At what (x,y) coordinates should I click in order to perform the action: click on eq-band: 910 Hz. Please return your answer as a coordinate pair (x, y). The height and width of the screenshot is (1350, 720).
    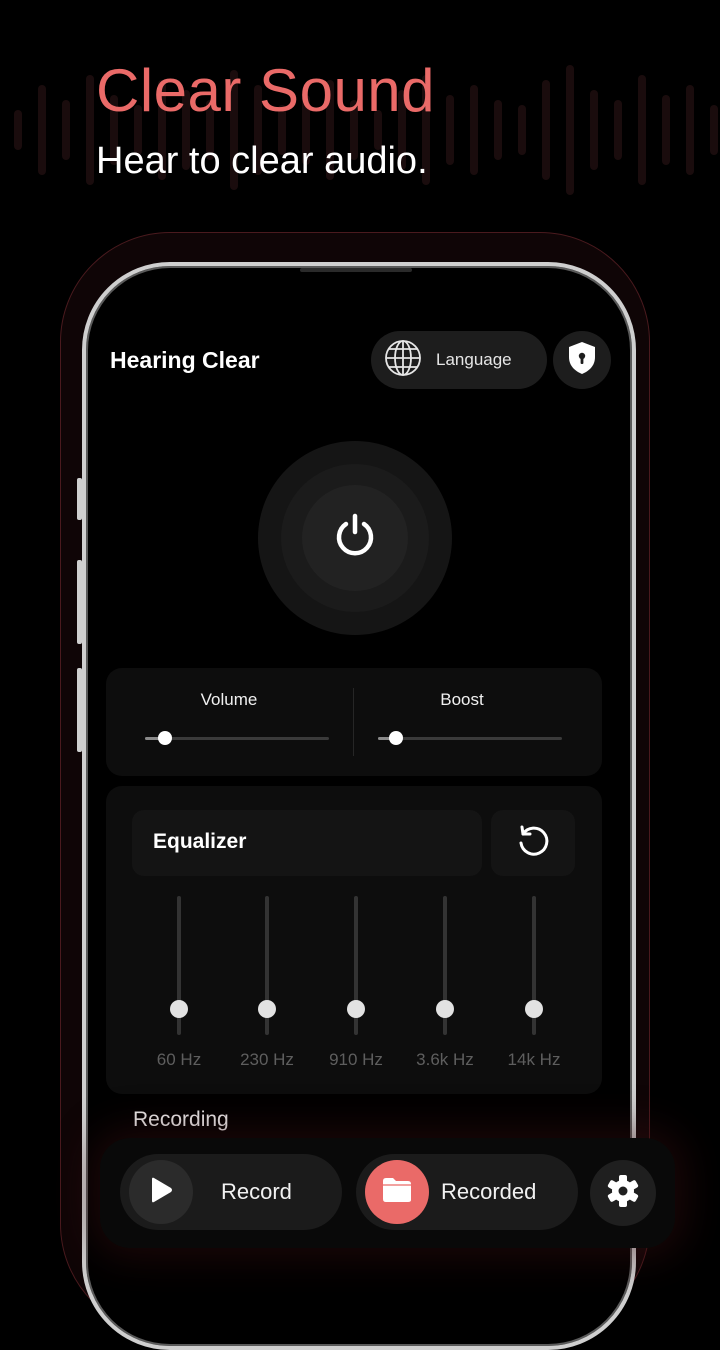
    Looking at the image, I should click on (356, 986).